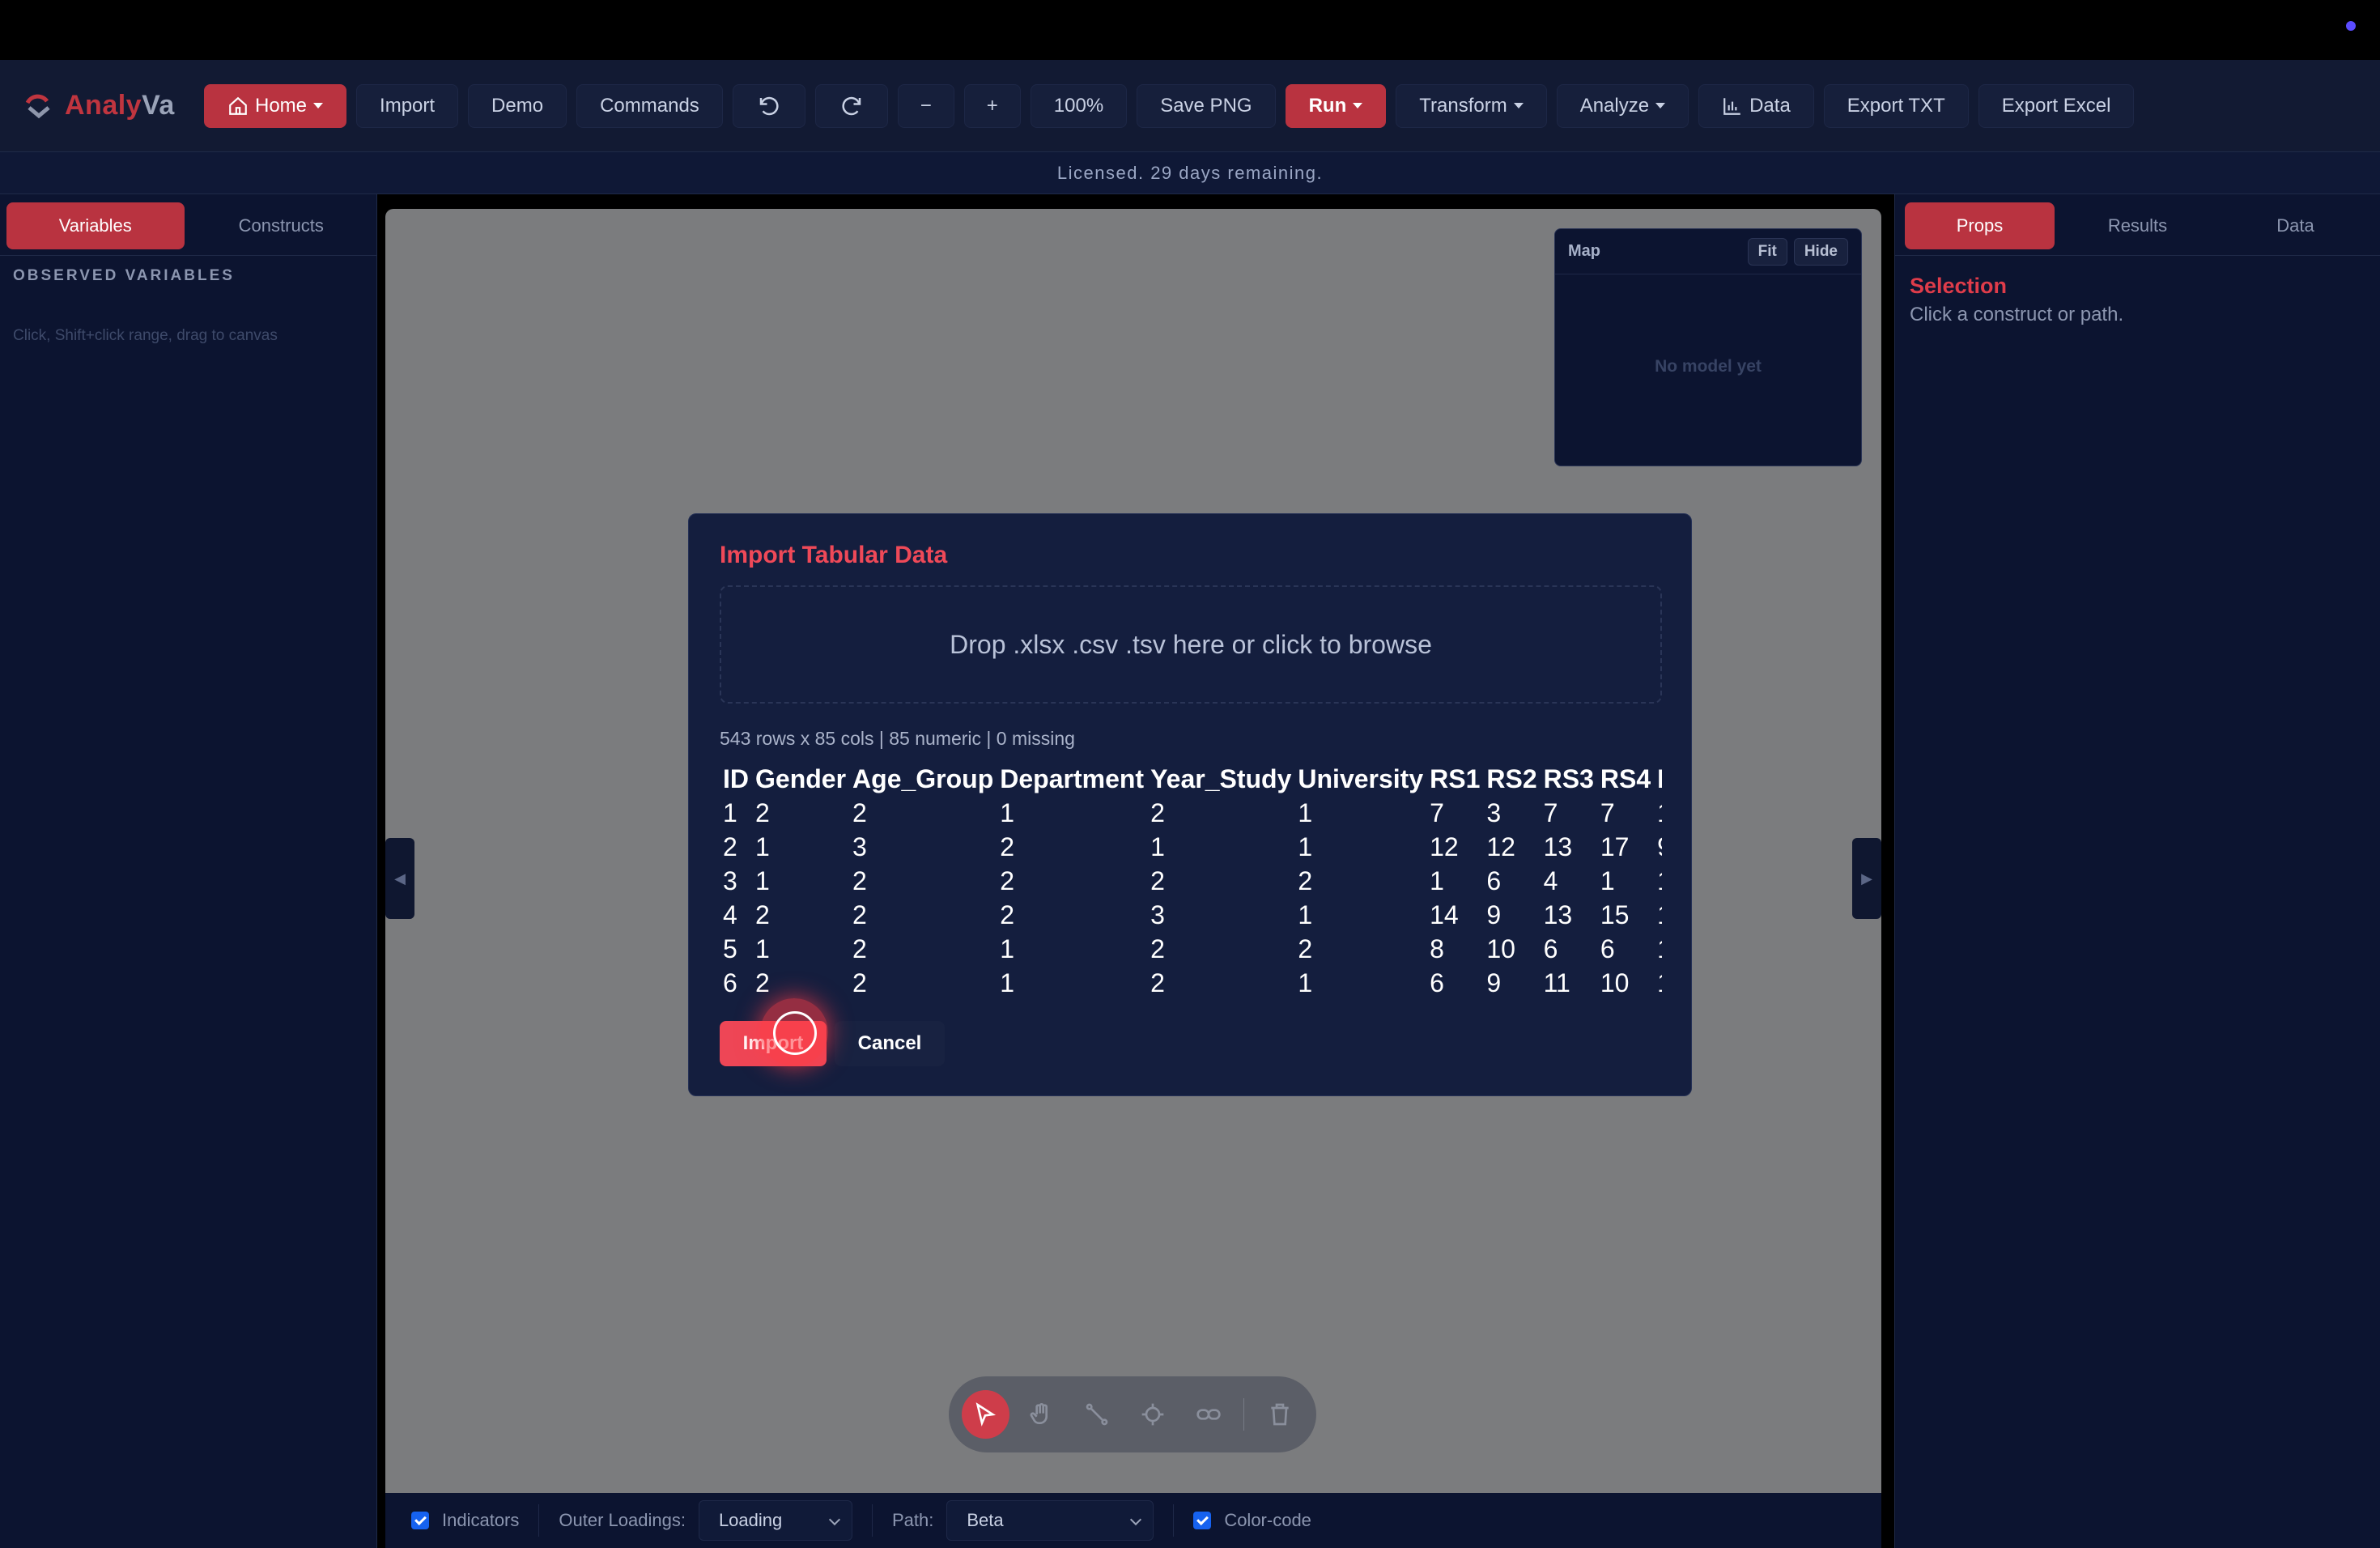 Image resolution: width=2380 pixels, height=1548 pixels. Describe the element at coordinates (794, 1032) in the screenshot. I see `click-indicator` at that location.